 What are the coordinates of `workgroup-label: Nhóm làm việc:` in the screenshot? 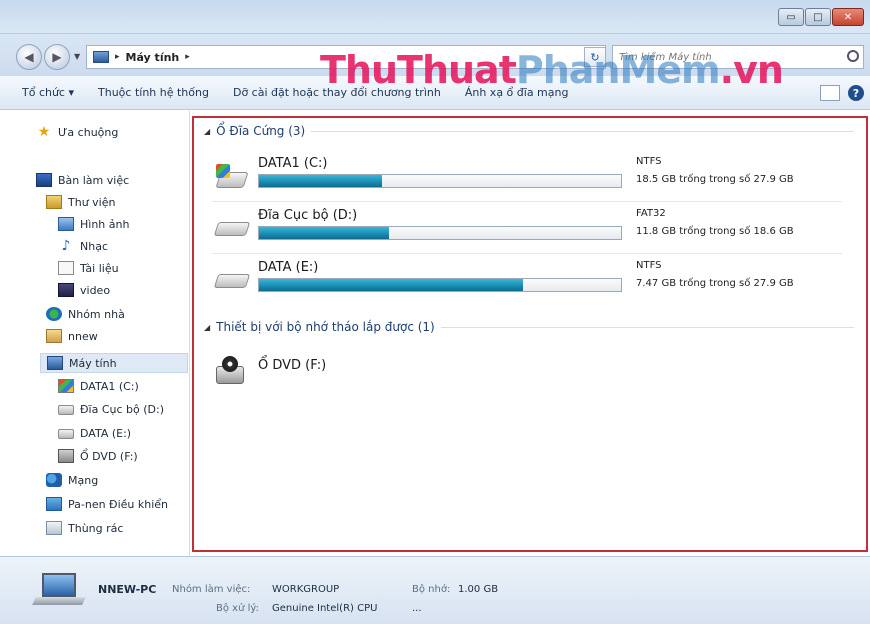 It's located at (211, 589).